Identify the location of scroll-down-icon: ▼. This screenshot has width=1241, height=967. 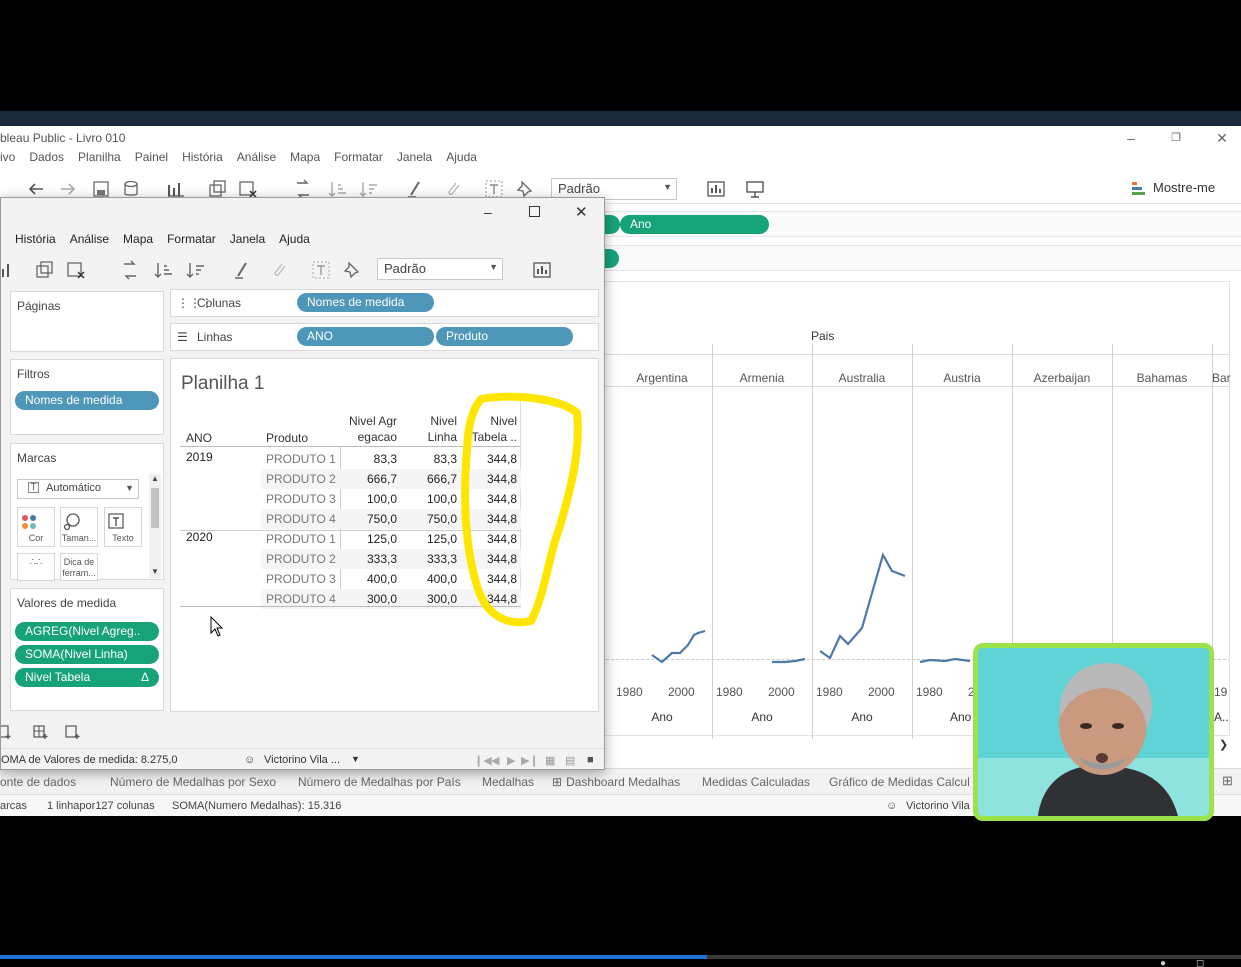
(155, 571).